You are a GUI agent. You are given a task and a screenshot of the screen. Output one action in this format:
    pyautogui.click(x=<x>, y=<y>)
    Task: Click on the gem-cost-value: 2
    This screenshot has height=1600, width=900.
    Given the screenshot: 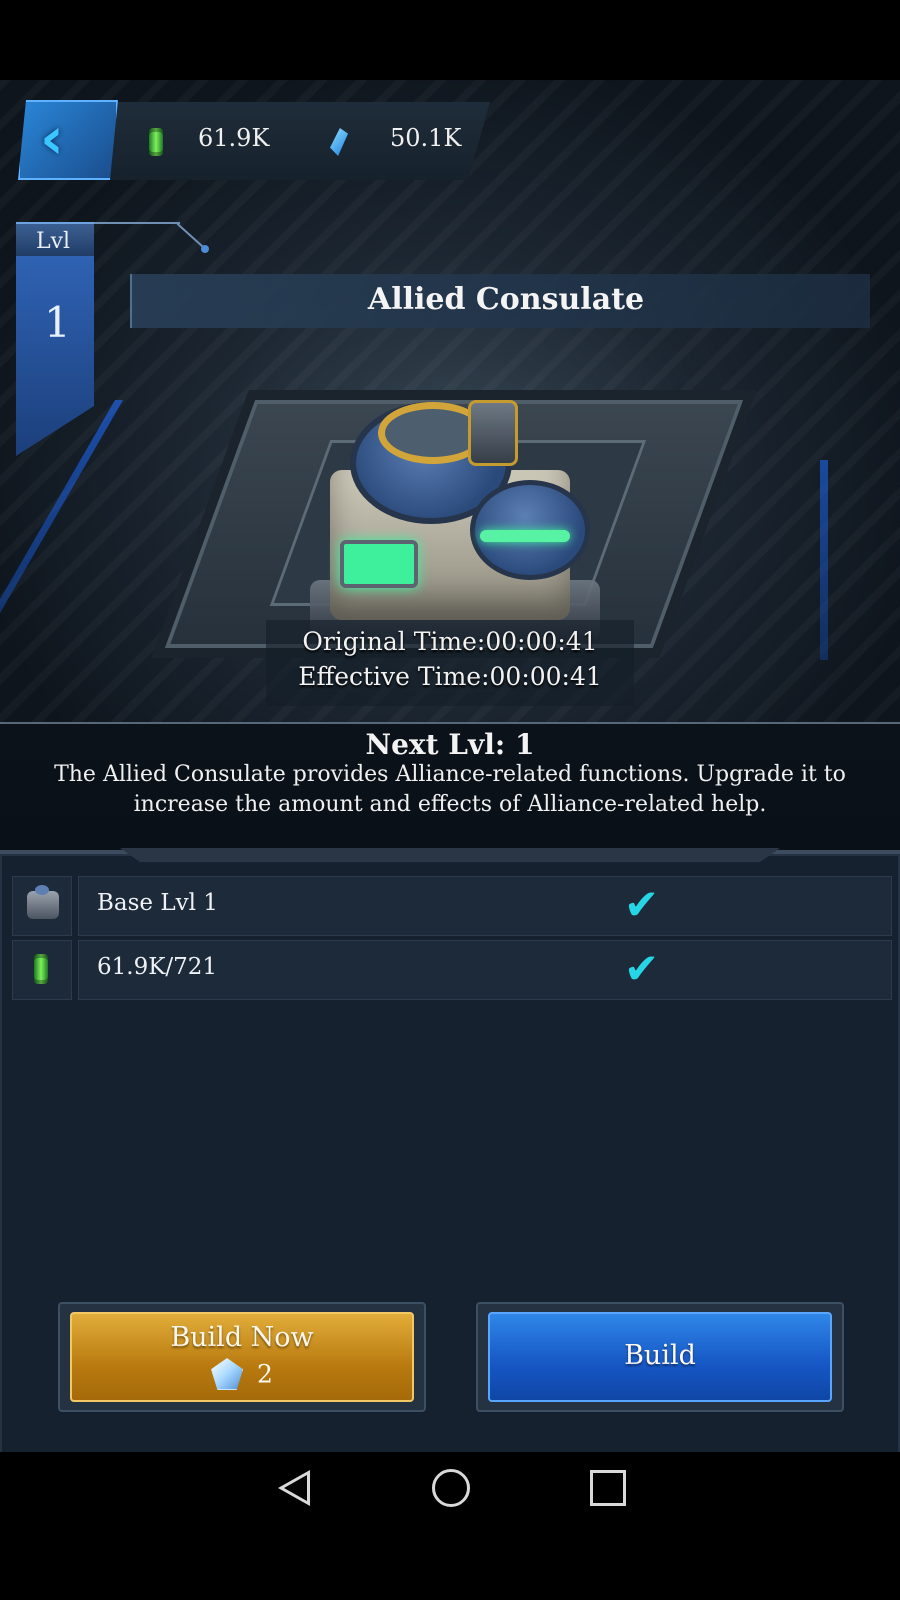 What is the action you would take?
    pyautogui.click(x=265, y=1374)
    